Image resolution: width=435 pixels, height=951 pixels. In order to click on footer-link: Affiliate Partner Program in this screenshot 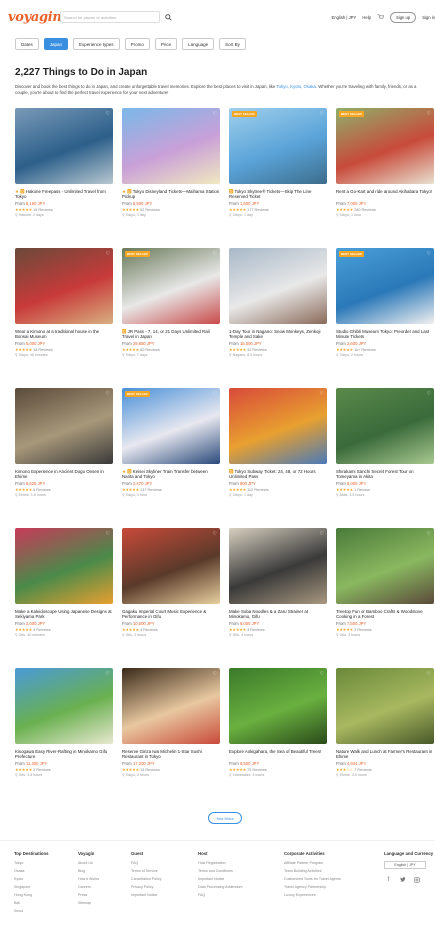, I will do `click(312, 863)`.